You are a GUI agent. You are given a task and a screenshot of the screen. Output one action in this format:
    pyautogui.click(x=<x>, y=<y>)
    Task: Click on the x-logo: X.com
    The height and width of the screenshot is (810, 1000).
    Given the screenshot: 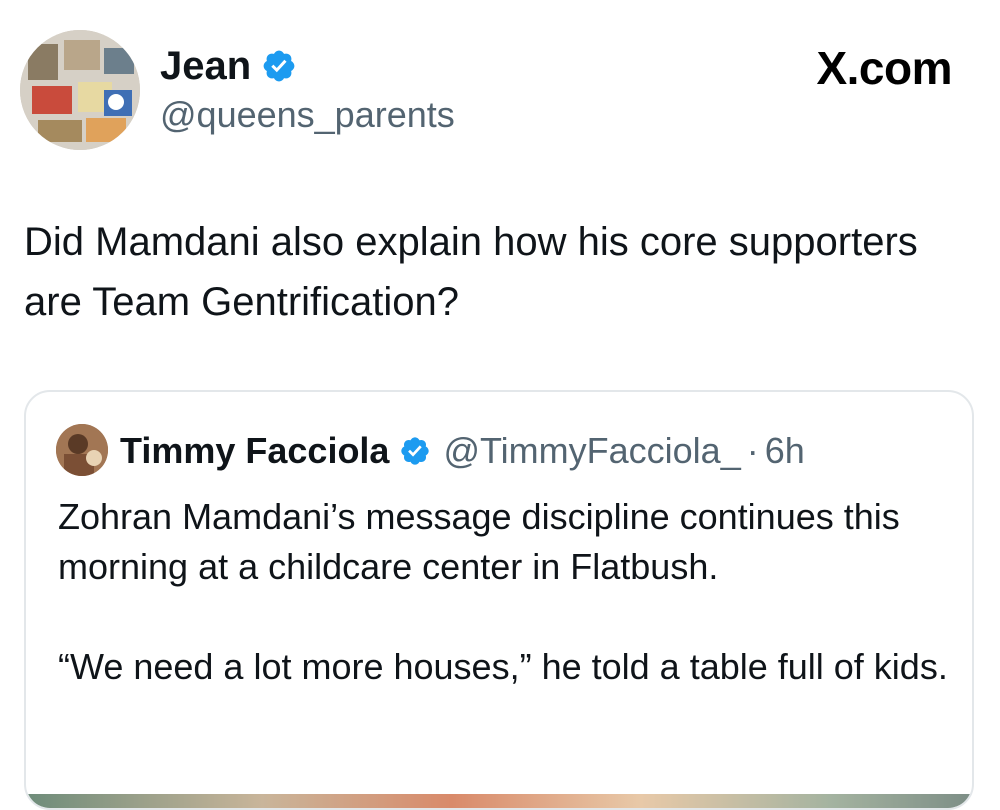 What is the action you would take?
    pyautogui.click(x=884, y=68)
    